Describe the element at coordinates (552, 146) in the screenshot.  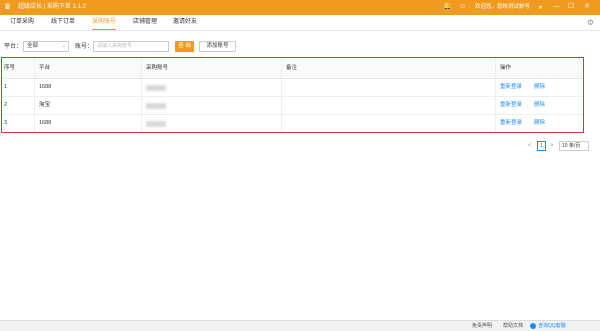
I see `next-page-button: >` at that location.